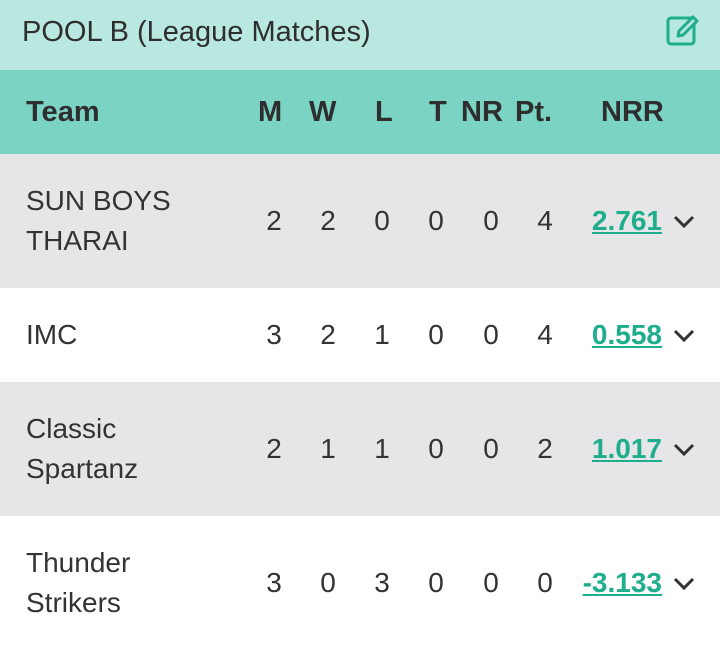  What do you see at coordinates (384, 112) in the screenshot?
I see `header-losses: L` at bounding box center [384, 112].